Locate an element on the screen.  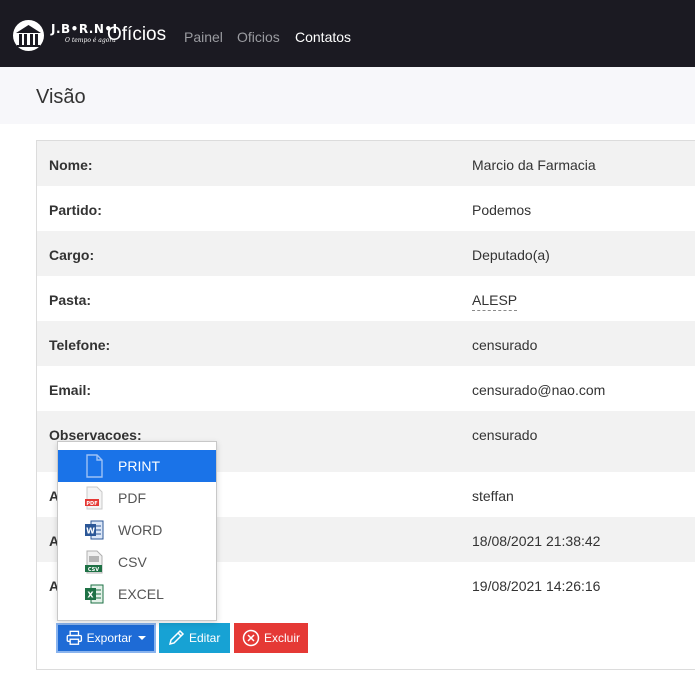
print-file-icon is located at coordinates (94, 466).